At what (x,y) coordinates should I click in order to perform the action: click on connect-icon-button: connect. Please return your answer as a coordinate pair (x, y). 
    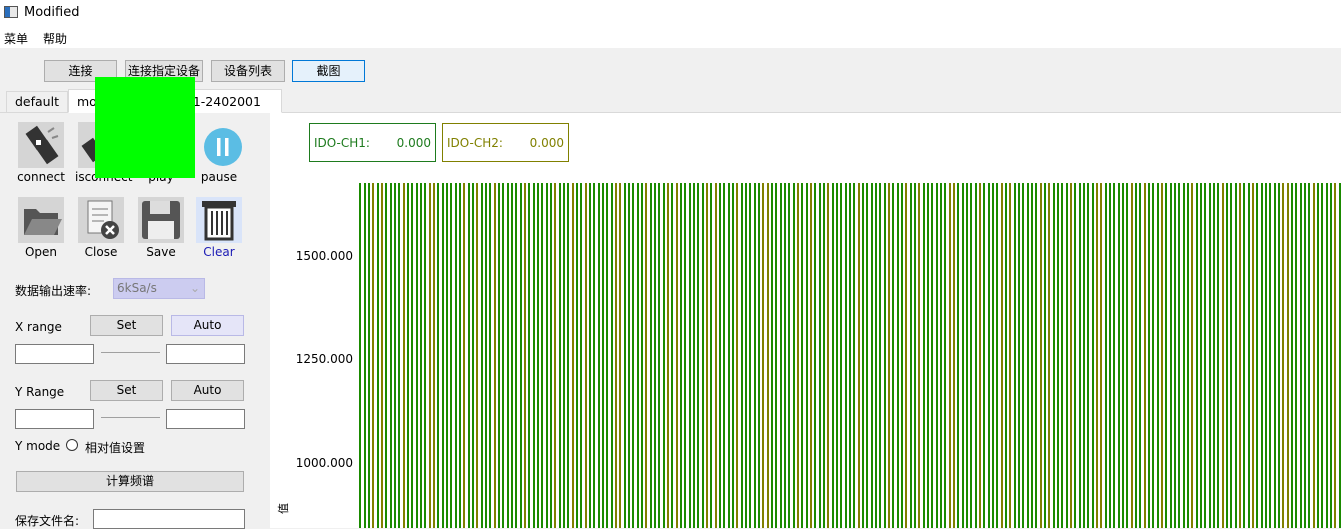
    Looking at the image, I should click on (41, 153).